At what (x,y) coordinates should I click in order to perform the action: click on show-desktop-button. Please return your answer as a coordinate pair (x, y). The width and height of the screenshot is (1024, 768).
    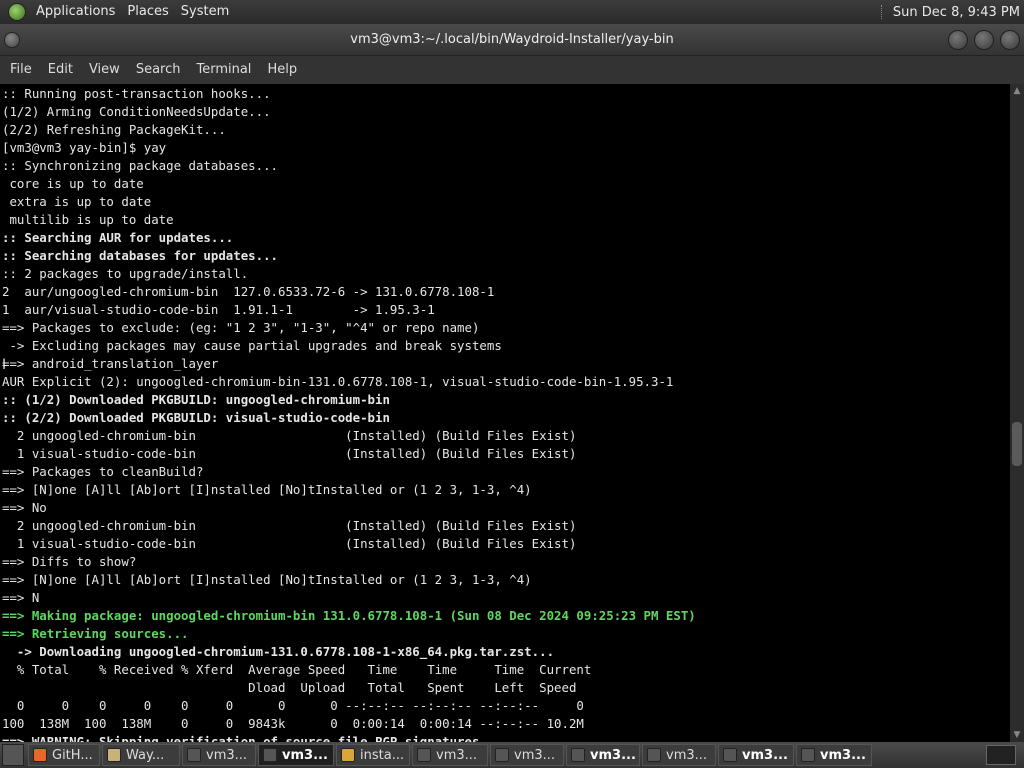
    Looking at the image, I should click on (13, 755).